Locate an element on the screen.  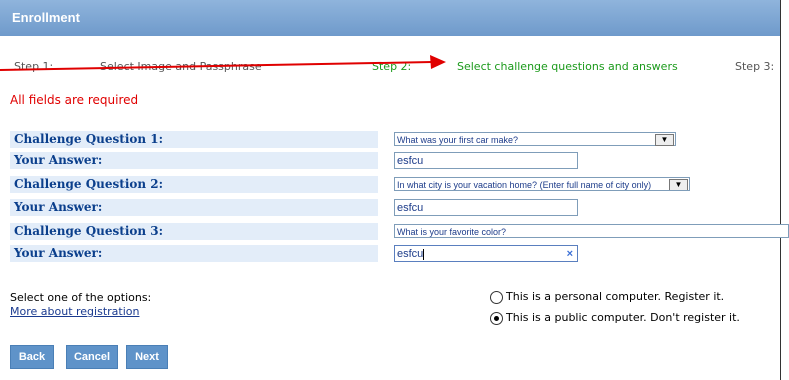
required-notice: All fields are required is located at coordinates (74, 100).